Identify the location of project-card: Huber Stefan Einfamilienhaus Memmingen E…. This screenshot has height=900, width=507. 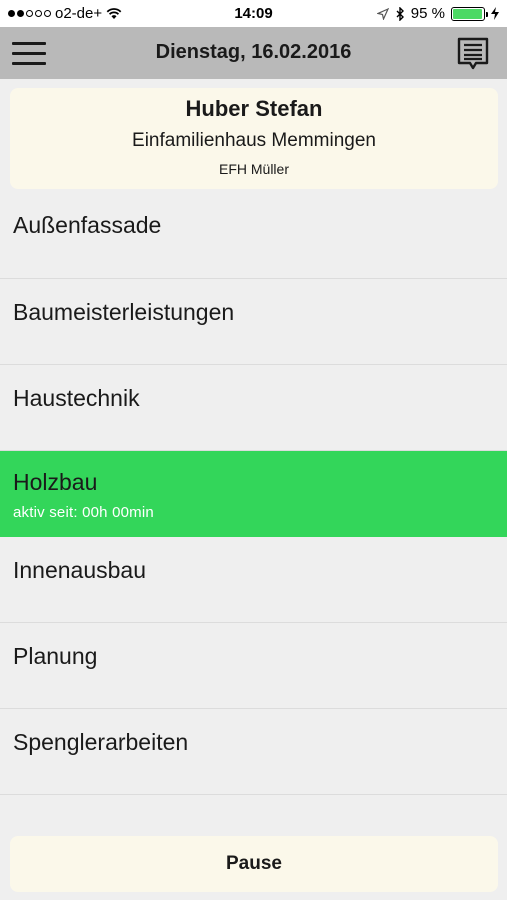
(254, 138).